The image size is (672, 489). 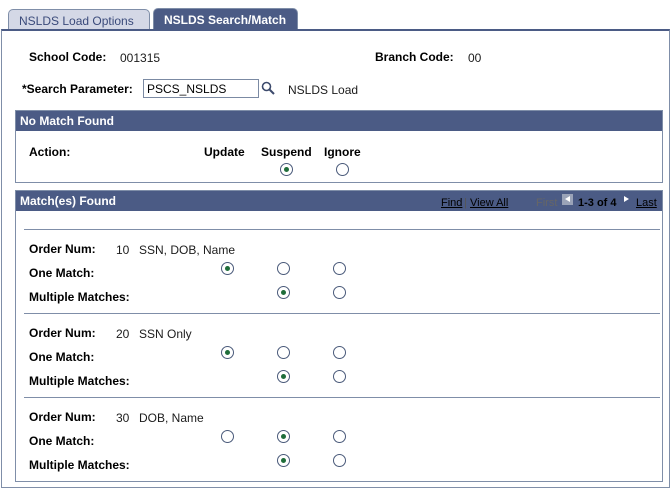 I want to click on action-label: Action:, so click(x=50, y=152).